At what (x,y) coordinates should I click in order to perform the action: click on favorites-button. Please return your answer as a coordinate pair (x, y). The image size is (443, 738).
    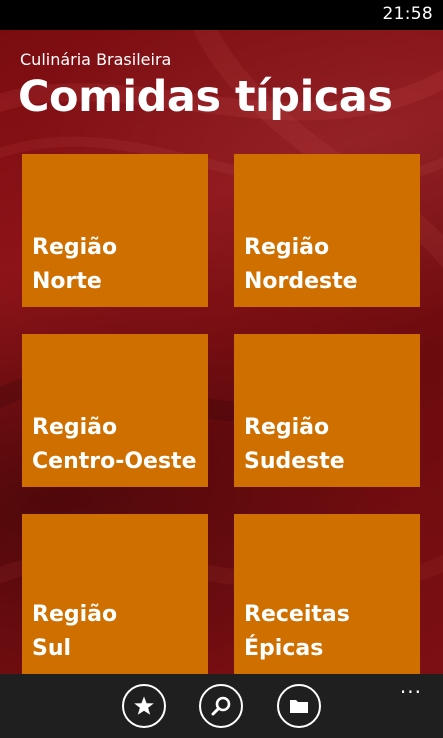
    Looking at the image, I should click on (144, 706).